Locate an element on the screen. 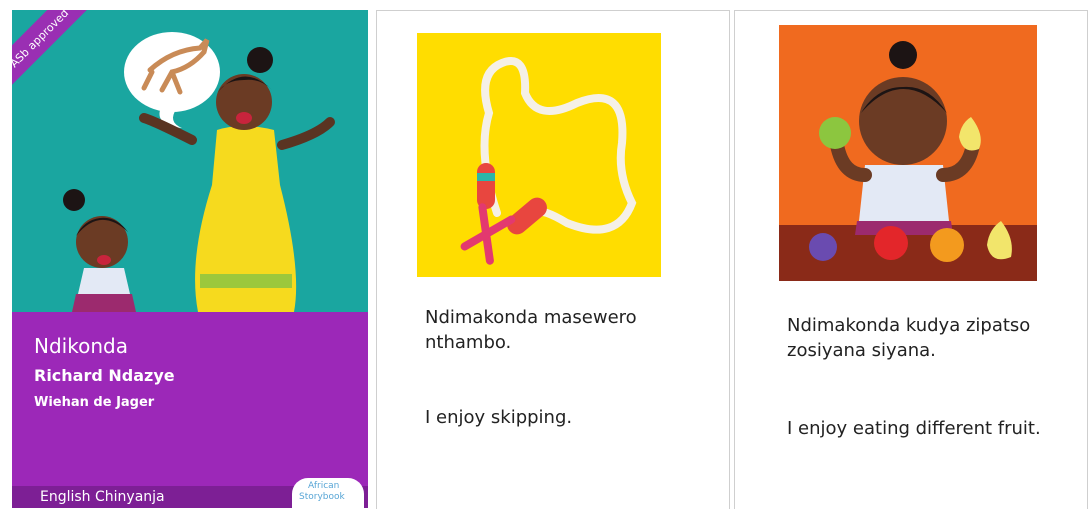 The height and width of the screenshot is (509, 1088). book-illustrator: Wiehan de Jager is located at coordinates (94, 402).